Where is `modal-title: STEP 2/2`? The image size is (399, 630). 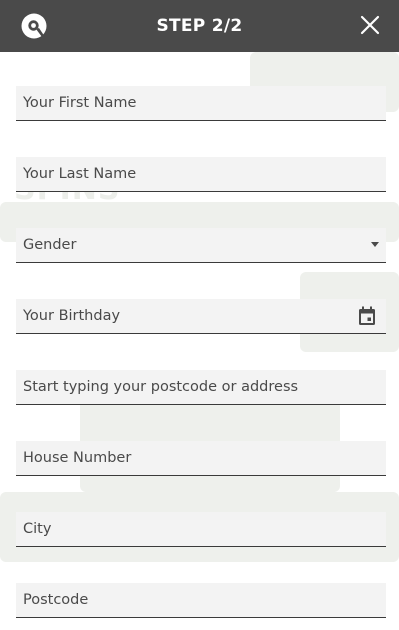
modal-title: STEP 2/2 is located at coordinates (199, 26).